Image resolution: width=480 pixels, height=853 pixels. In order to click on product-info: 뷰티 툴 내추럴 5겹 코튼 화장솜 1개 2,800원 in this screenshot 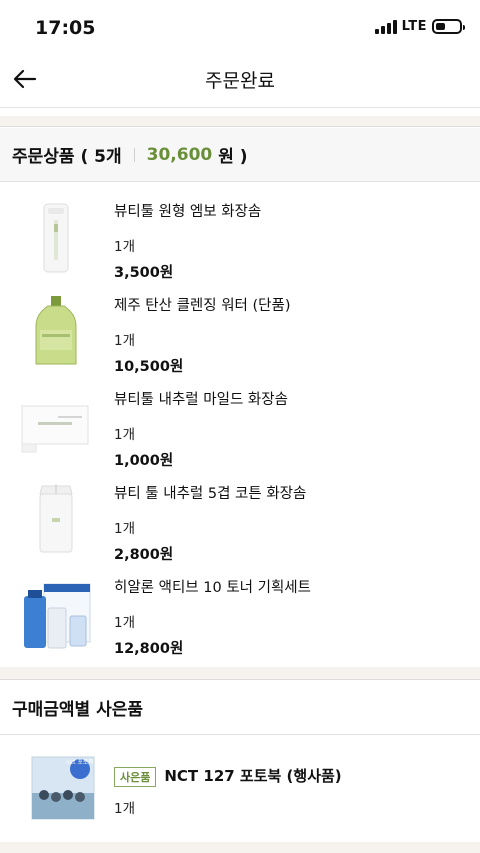, I will do `click(210, 523)`.